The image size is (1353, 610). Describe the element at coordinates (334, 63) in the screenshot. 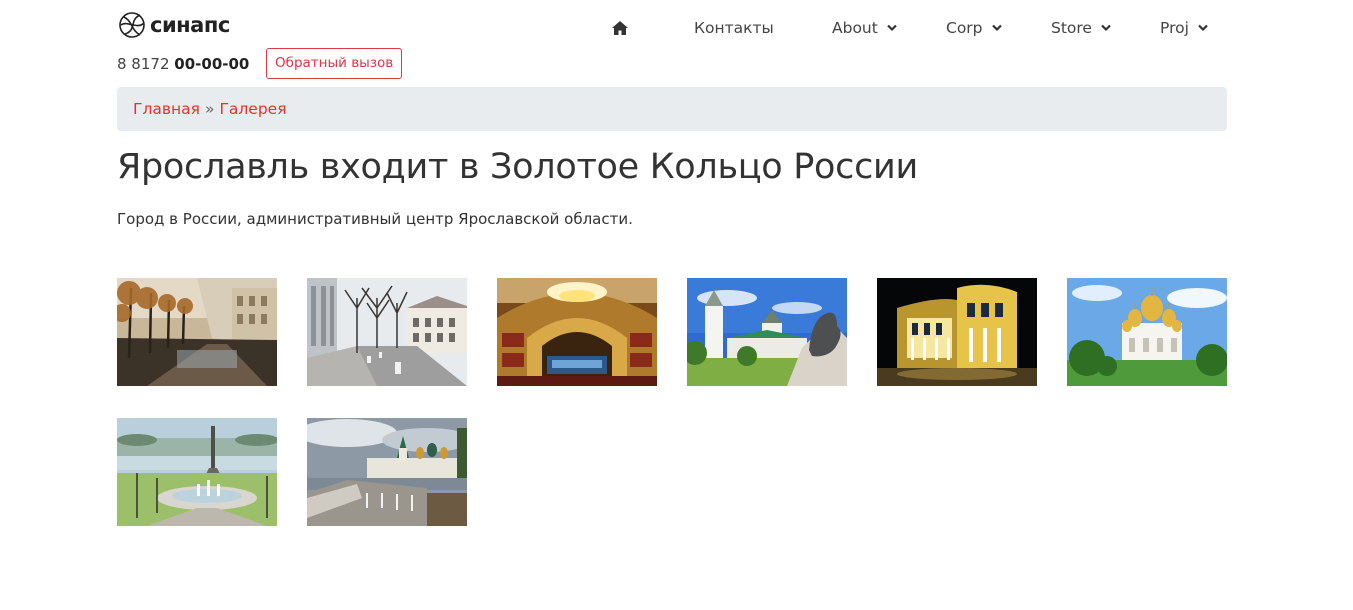

I see `callback-button: Обратный вызов` at that location.